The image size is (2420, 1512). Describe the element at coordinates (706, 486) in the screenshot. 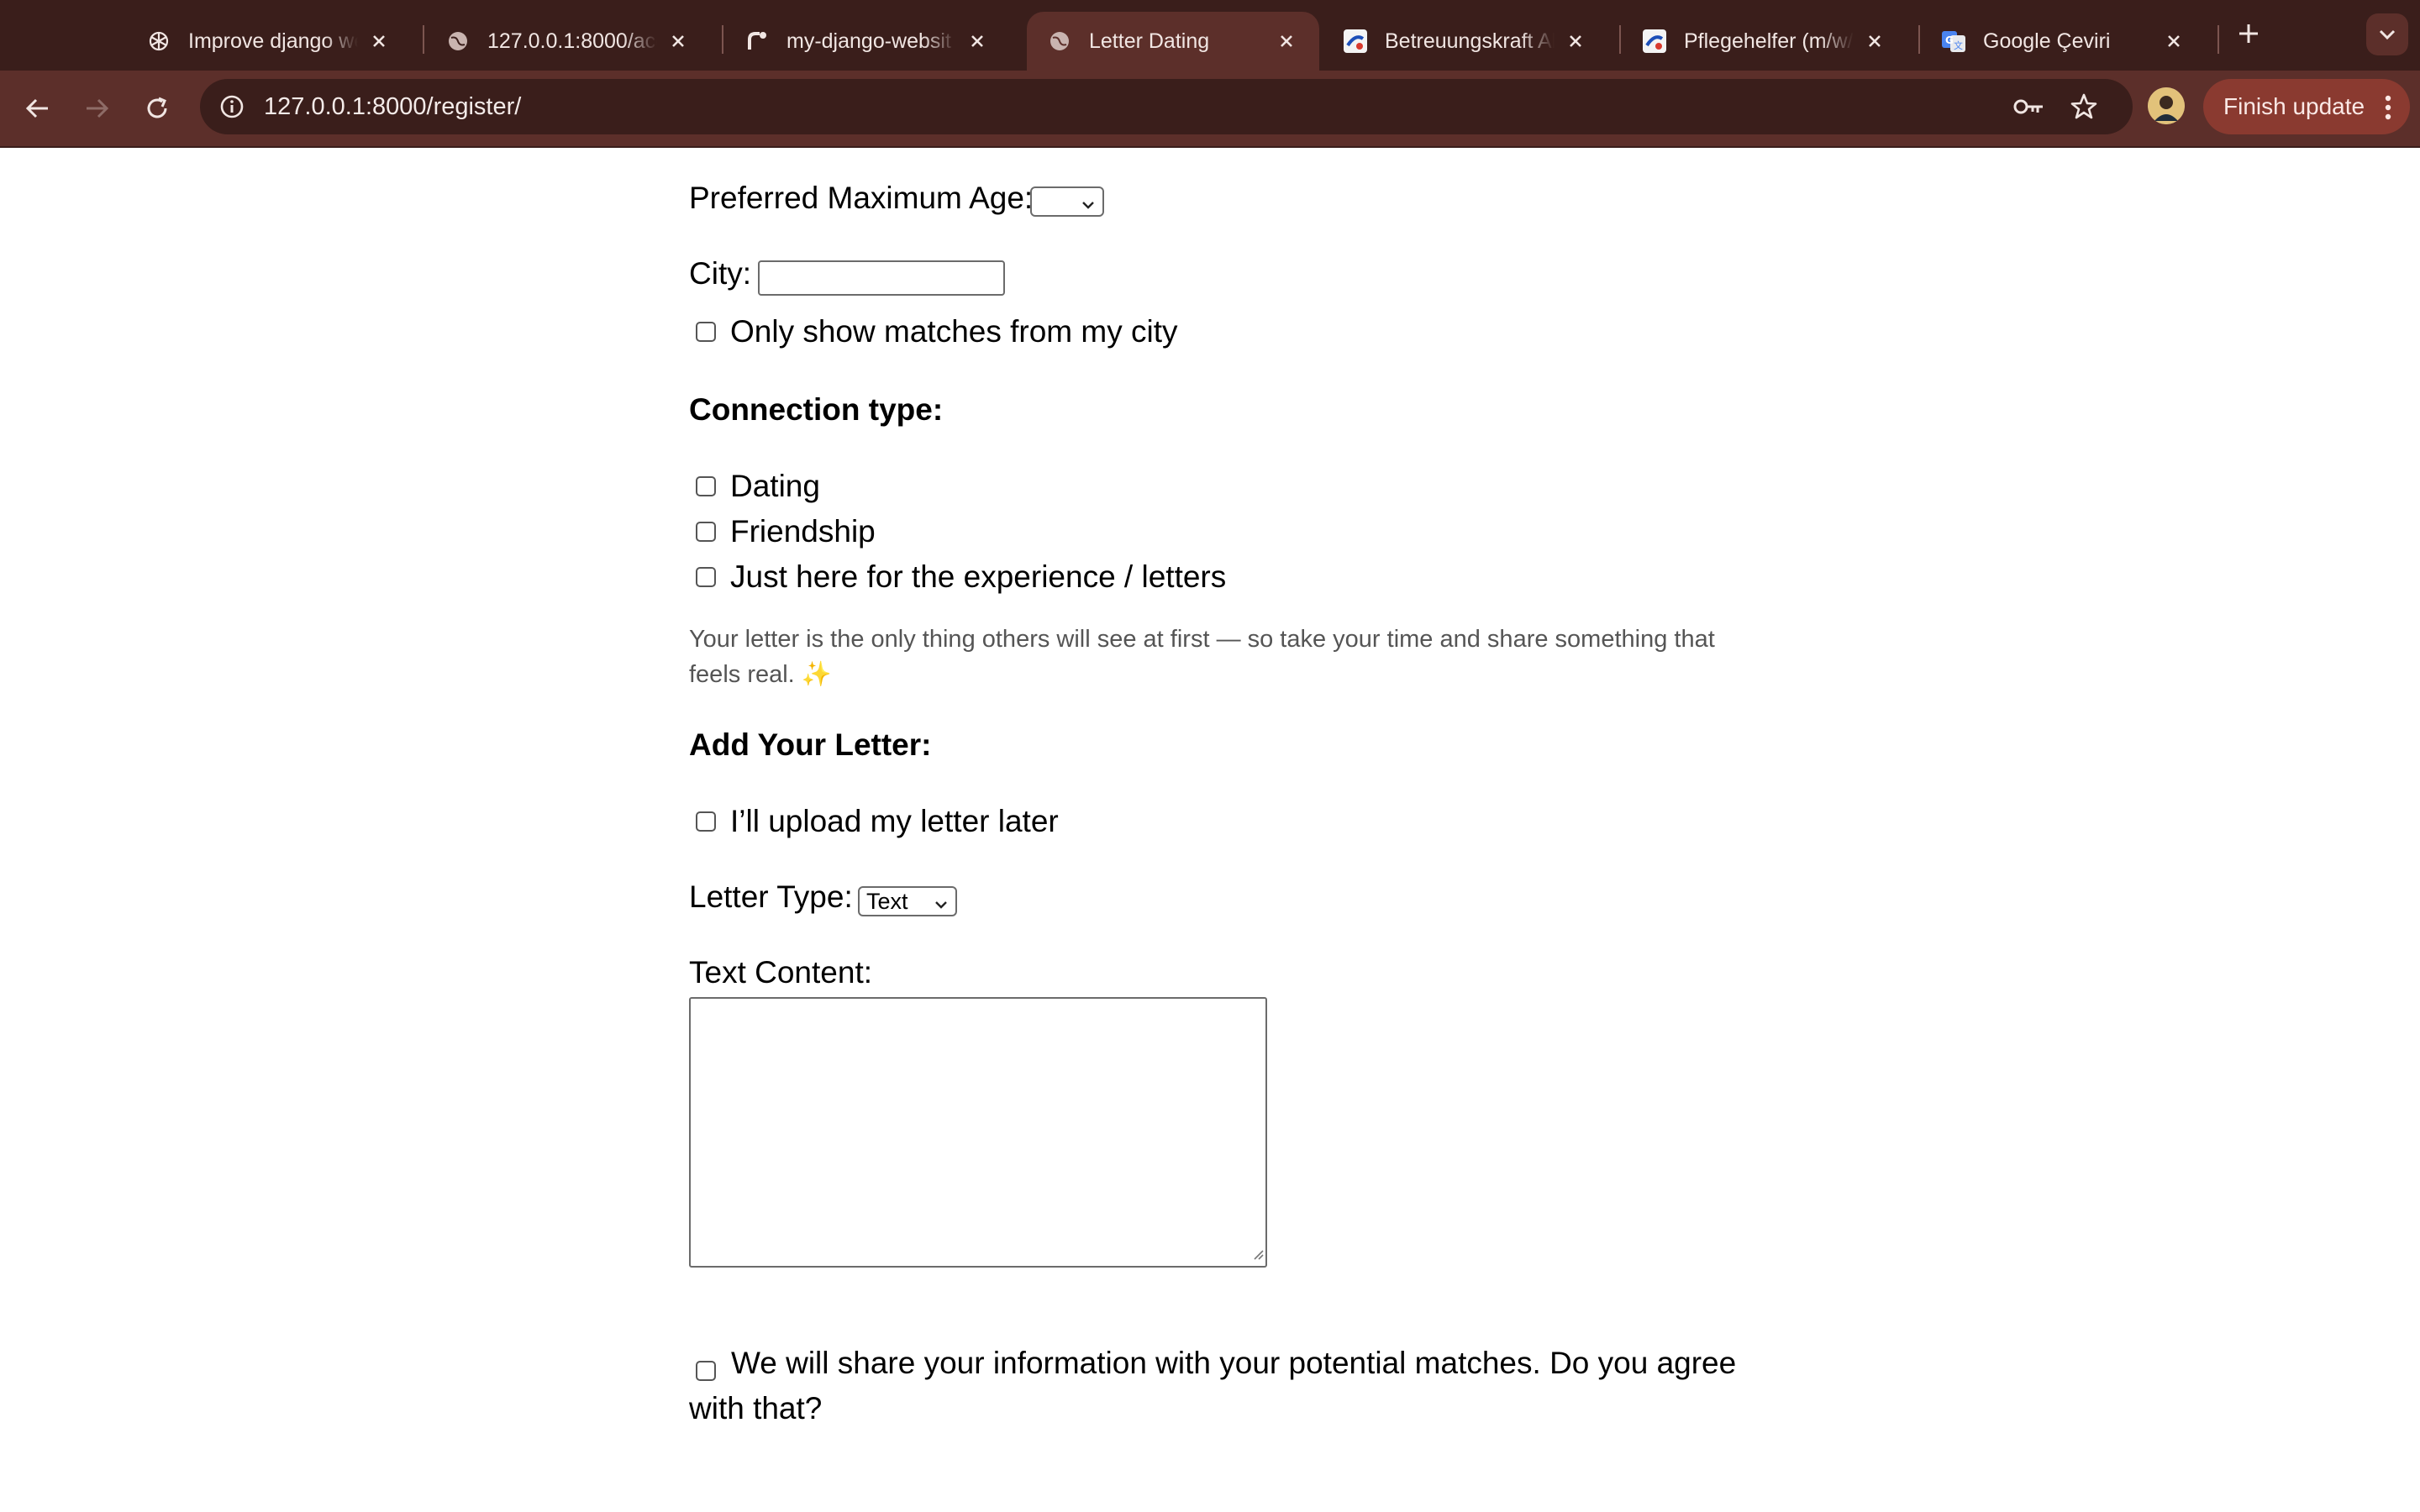

I see `dating-checkbox` at that location.